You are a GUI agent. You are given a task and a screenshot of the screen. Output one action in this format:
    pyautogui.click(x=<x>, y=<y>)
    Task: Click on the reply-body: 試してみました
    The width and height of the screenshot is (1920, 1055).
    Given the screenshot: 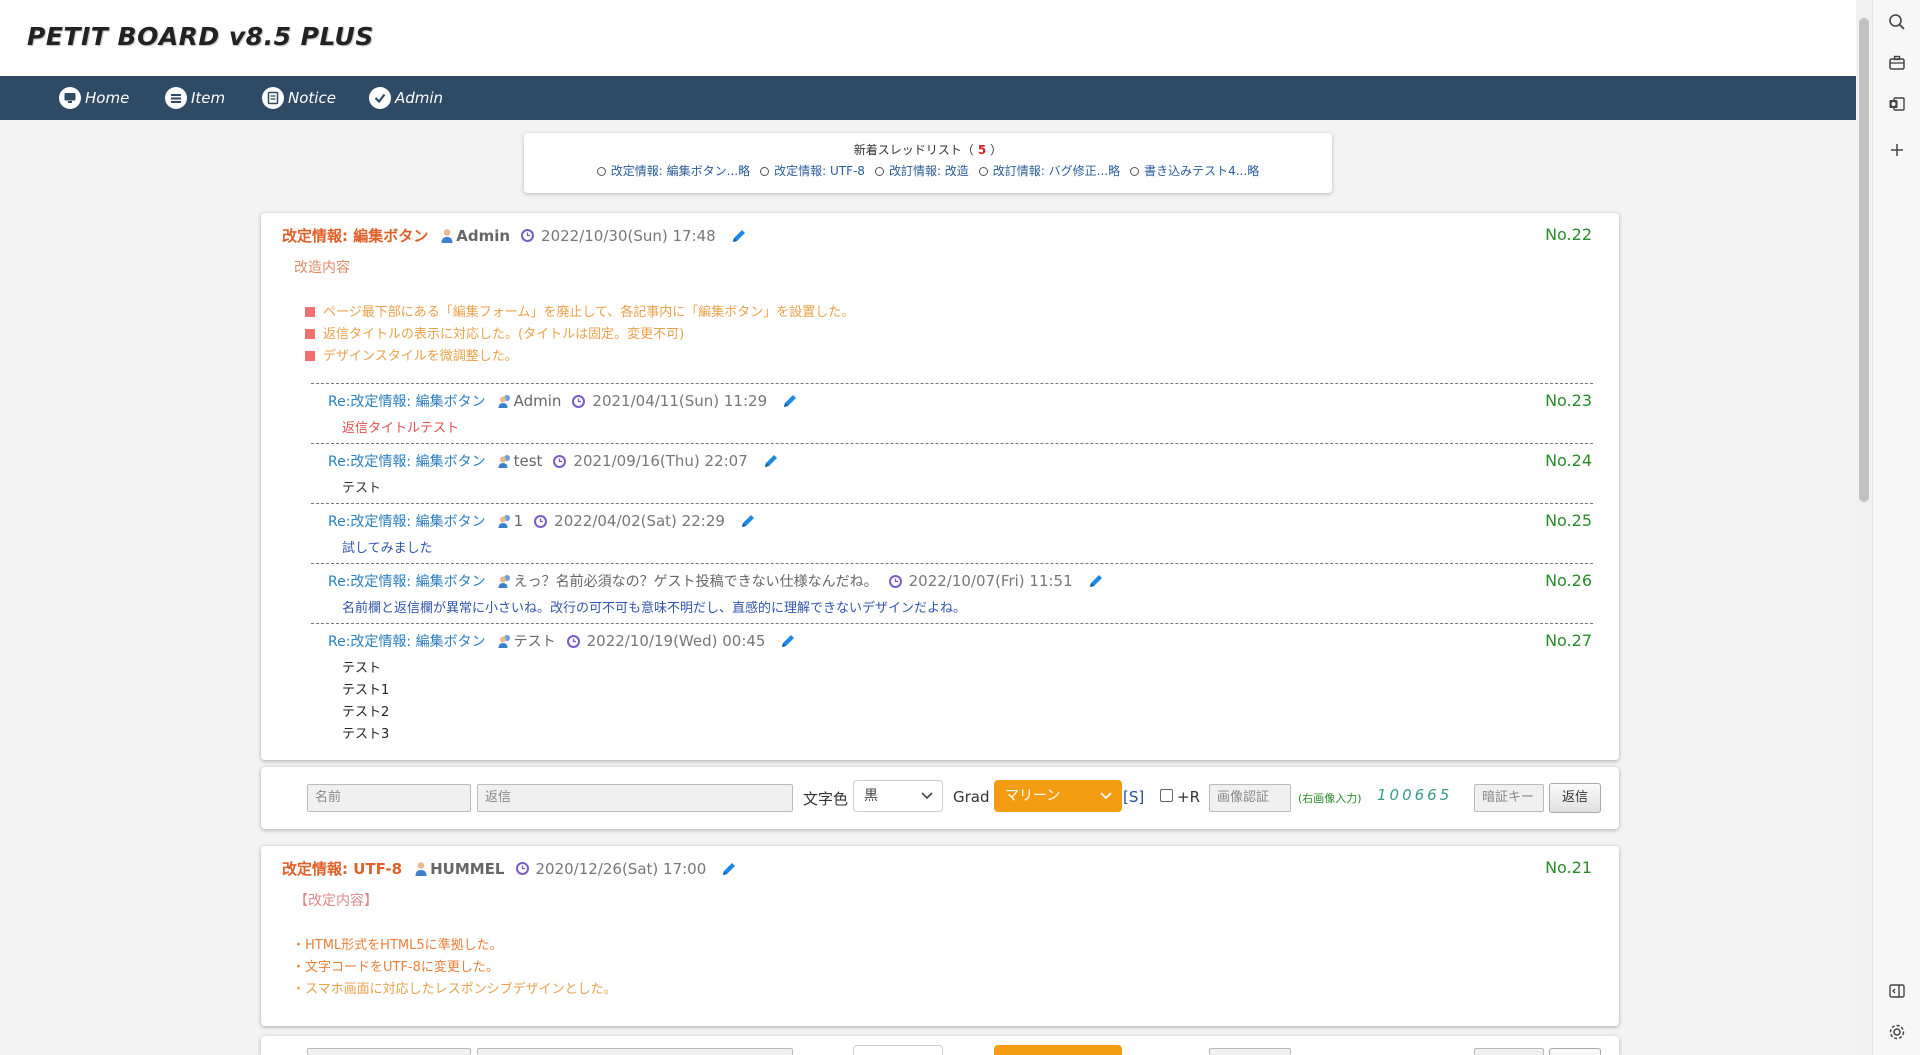 What is the action you would take?
    pyautogui.click(x=387, y=548)
    